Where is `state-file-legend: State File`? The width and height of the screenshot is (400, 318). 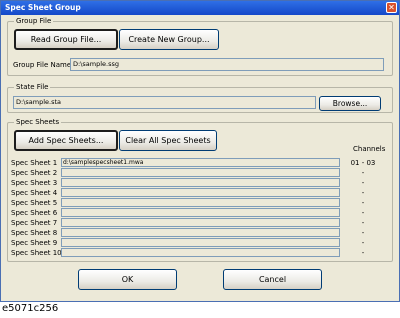
state-file-legend: State File is located at coordinates (32, 87).